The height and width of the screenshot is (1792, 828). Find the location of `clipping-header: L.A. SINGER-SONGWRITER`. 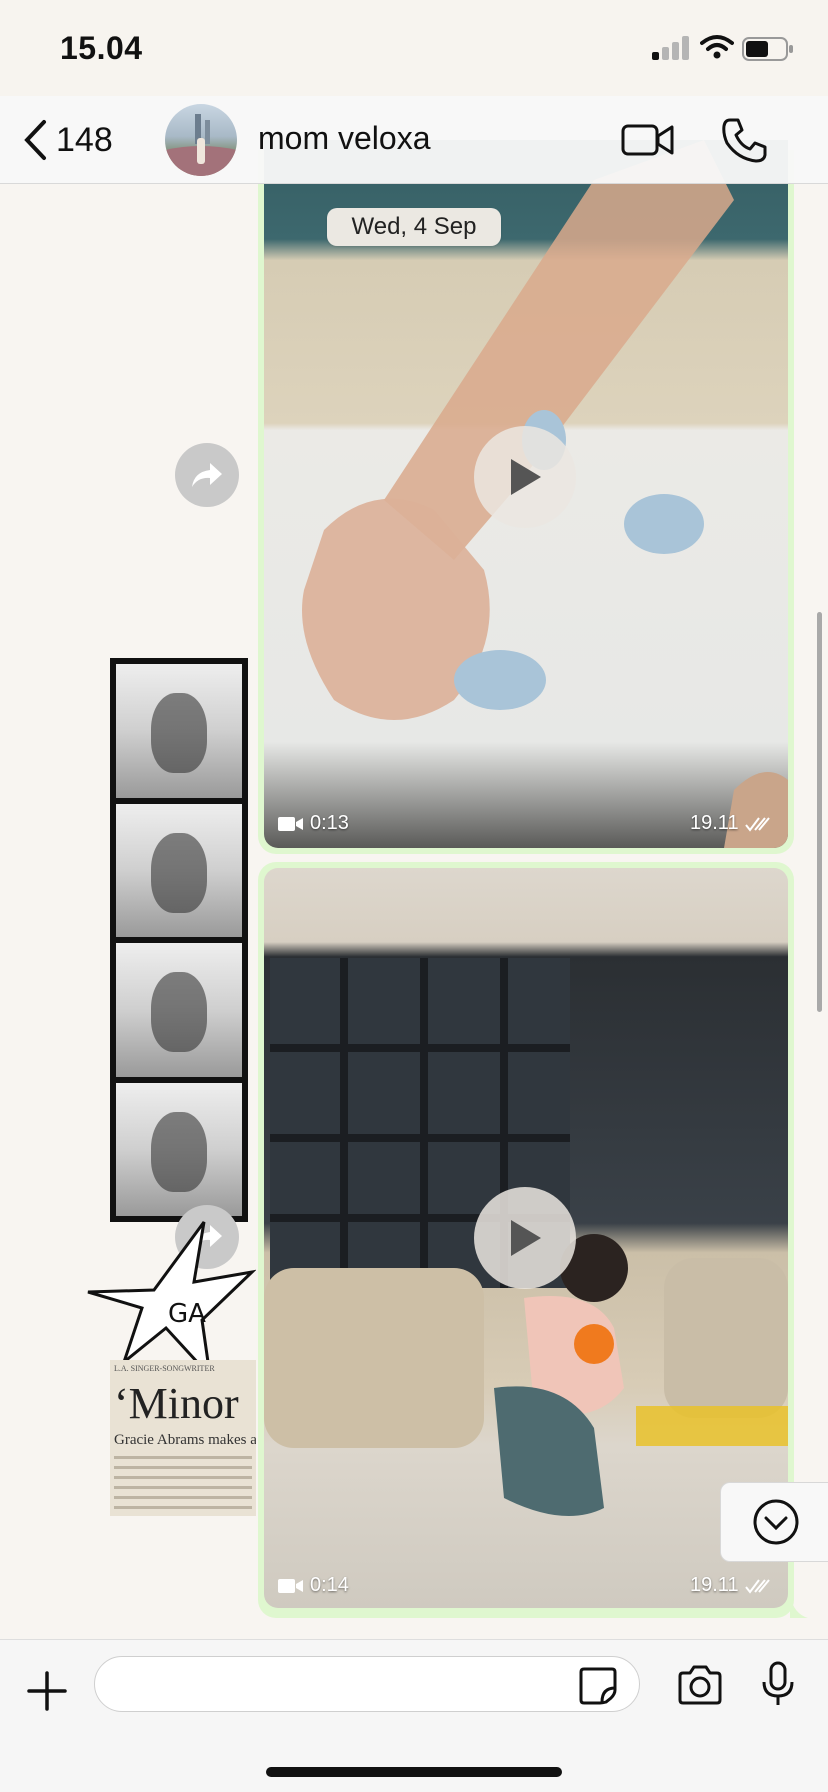

clipping-header: L.A. SINGER-SONGWRITER is located at coordinates (164, 1368).